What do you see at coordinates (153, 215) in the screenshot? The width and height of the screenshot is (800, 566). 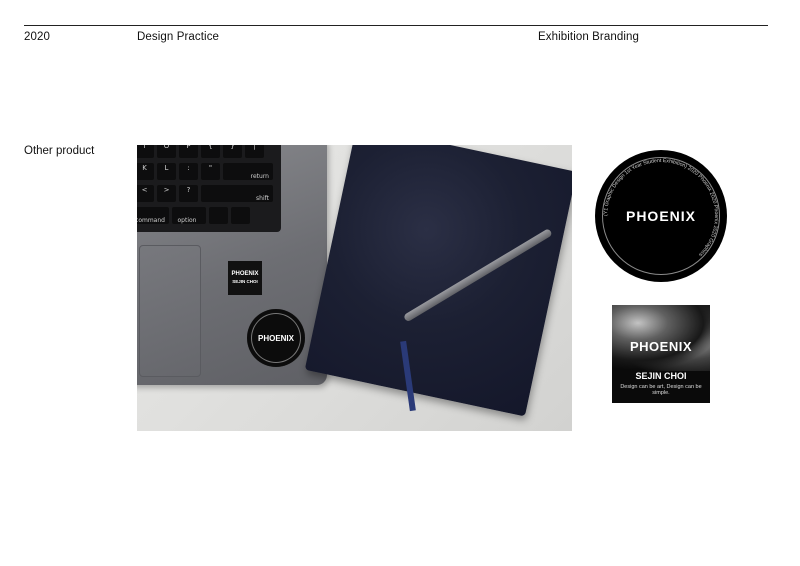 I see `key-command: command` at bounding box center [153, 215].